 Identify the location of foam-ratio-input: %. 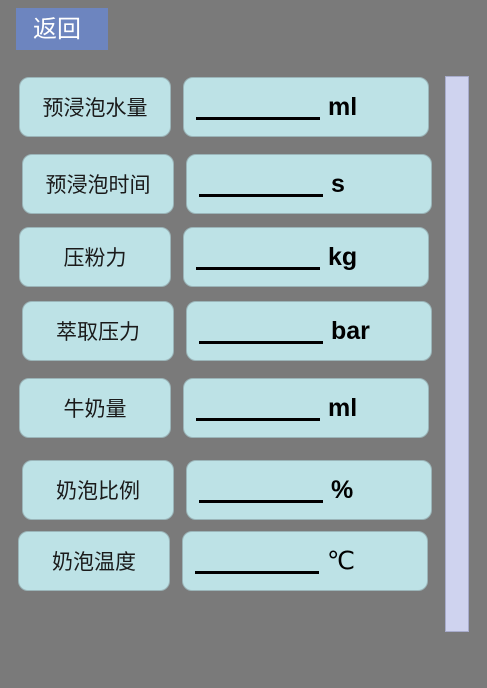
(309, 490).